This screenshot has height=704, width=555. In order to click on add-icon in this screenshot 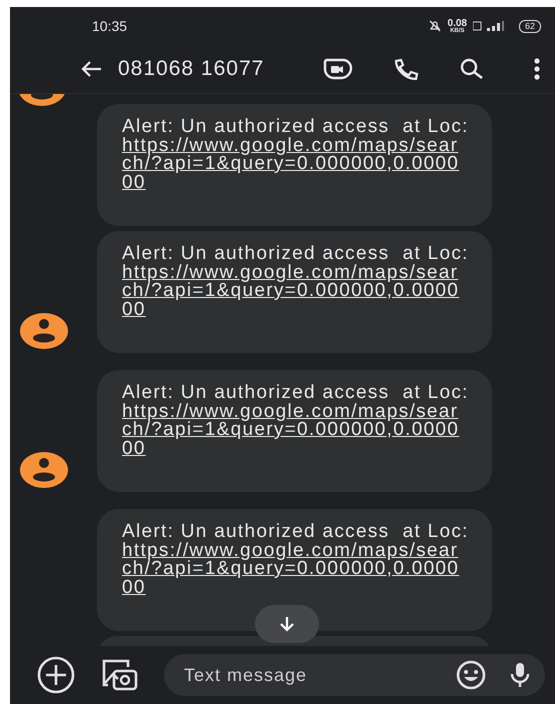, I will do `click(56, 675)`.